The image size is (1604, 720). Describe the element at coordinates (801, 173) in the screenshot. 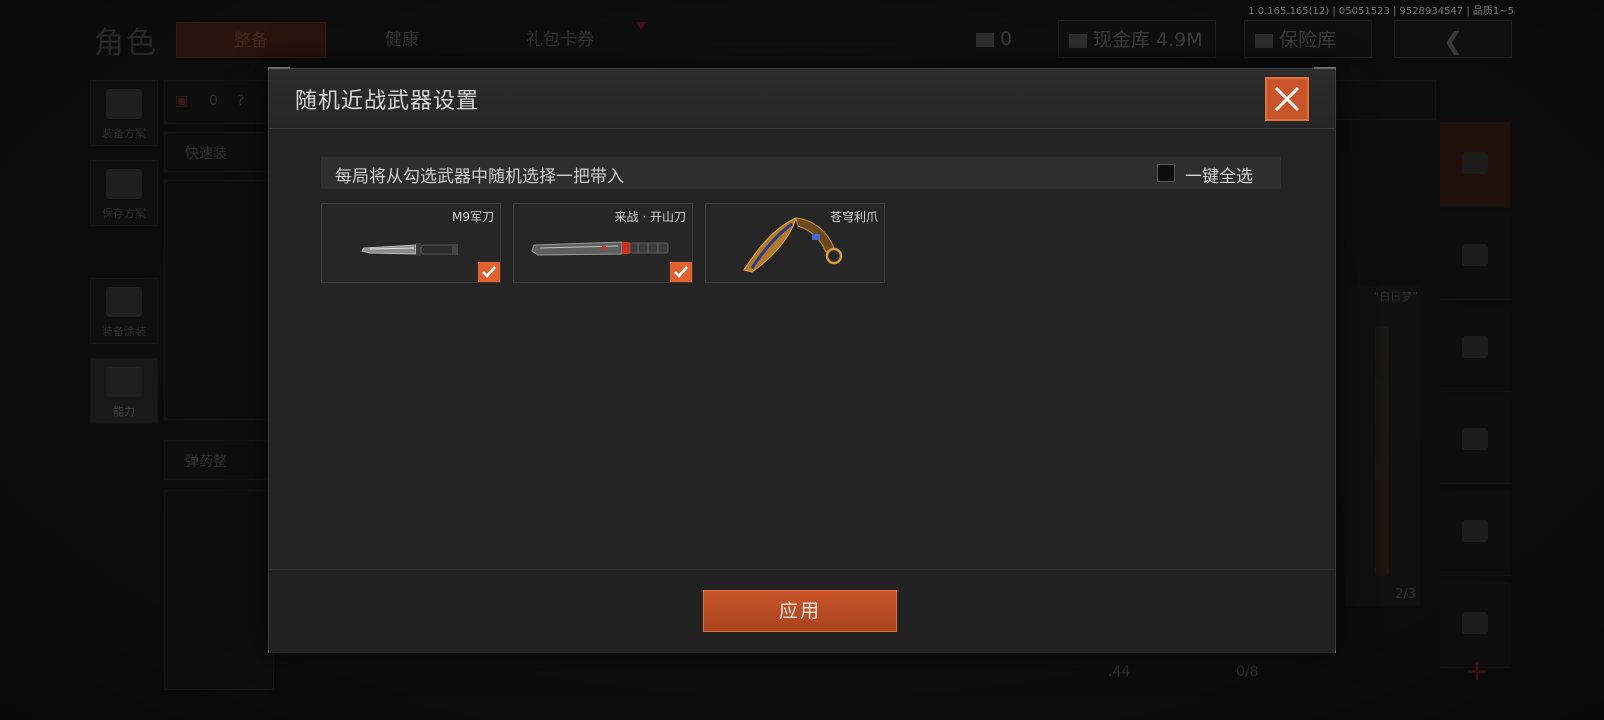

I see `info-bar: 每局将从勾选武器中随机选择一把带入 一键全选` at that location.